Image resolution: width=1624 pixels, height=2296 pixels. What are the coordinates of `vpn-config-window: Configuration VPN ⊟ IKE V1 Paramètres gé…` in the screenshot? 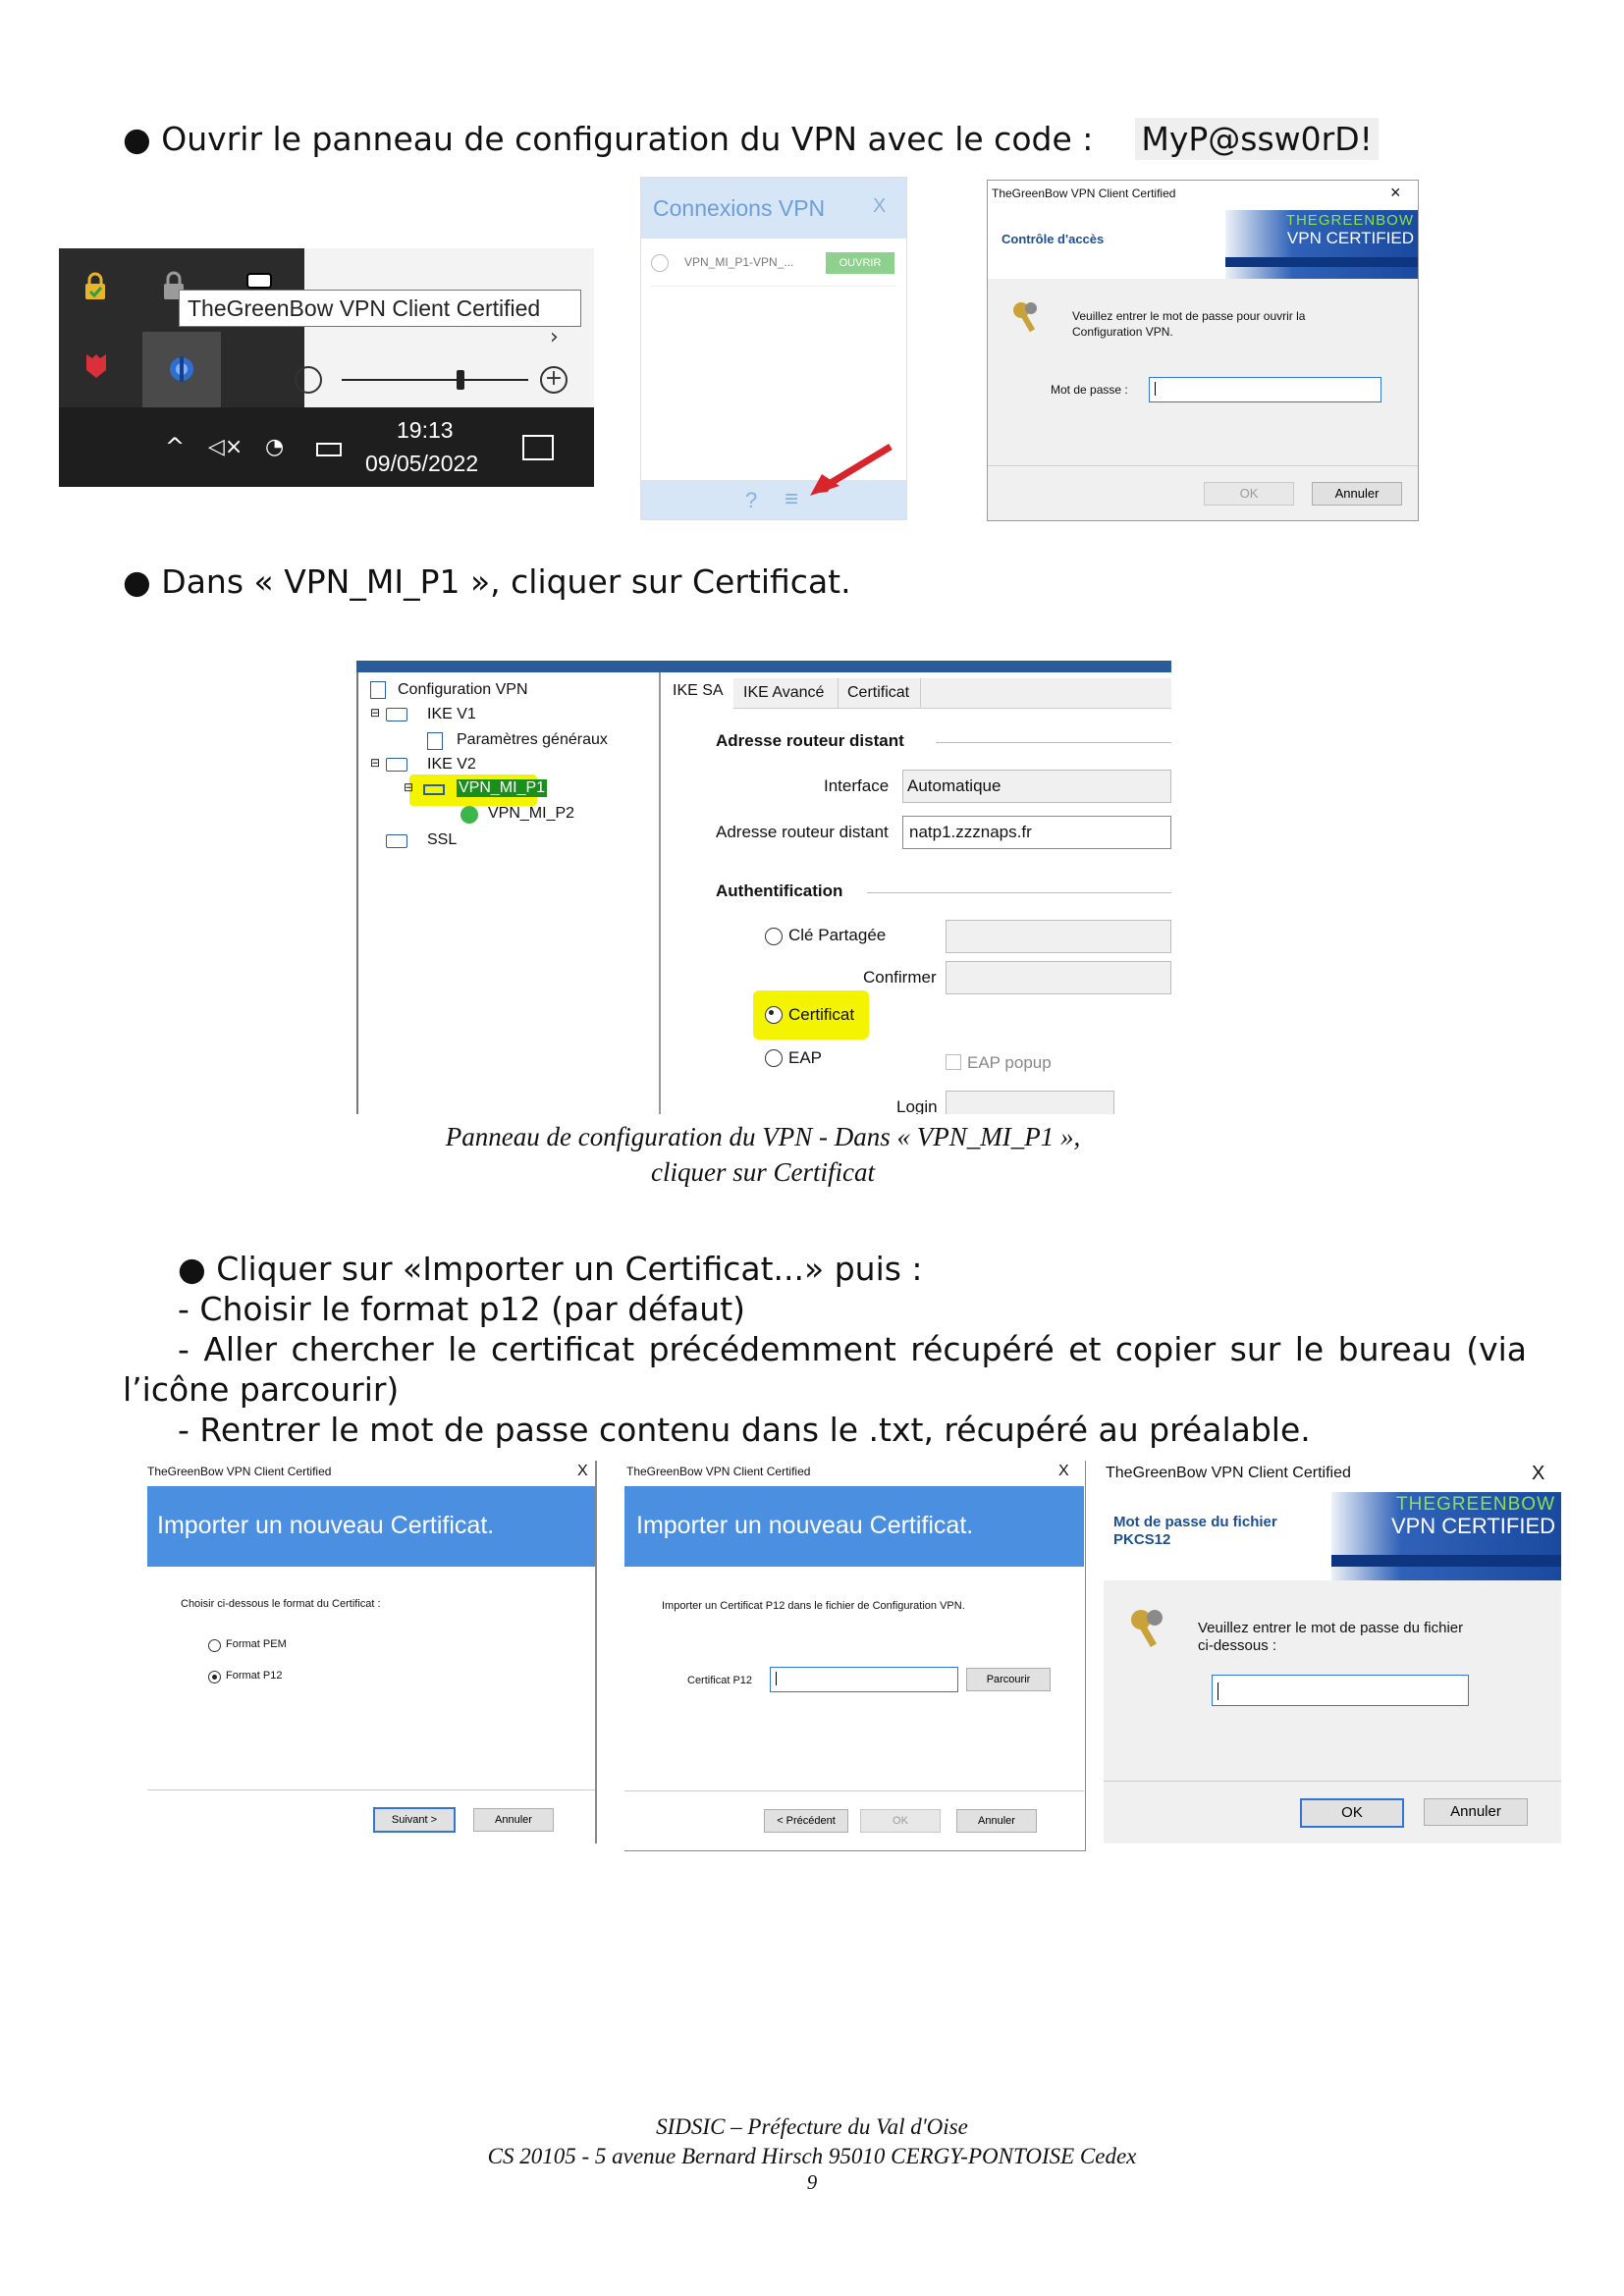 It's located at (763, 887).